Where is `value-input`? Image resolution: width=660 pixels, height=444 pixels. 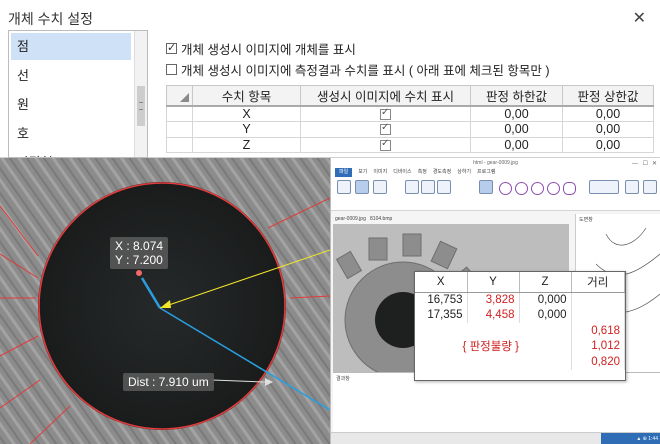 value-input is located at coordinates (604, 187).